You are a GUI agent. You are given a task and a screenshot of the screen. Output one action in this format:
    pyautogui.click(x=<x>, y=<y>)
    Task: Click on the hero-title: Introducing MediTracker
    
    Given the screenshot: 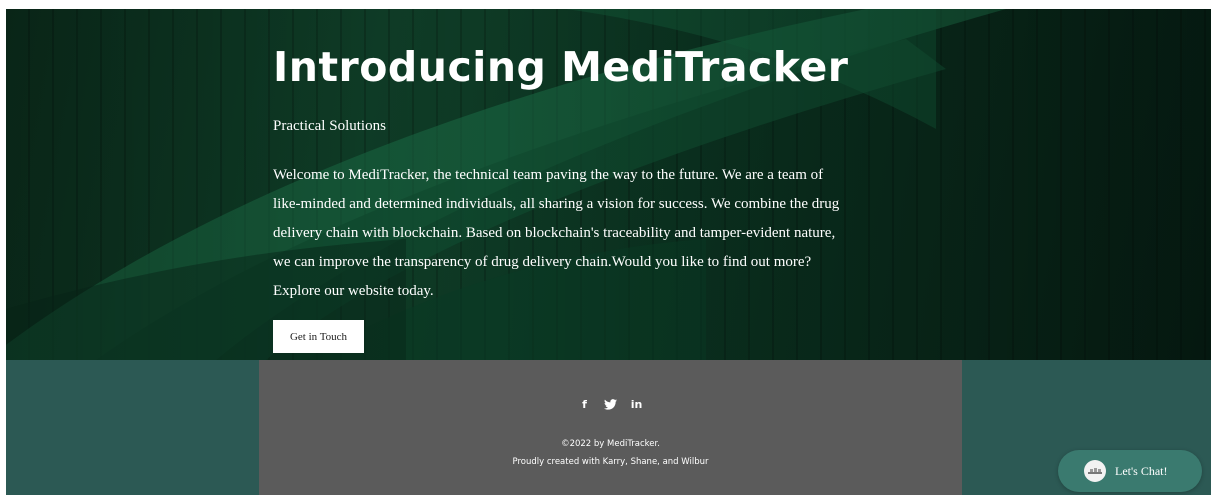 What is the action you would take?
    pyautogui.click(x=561, y=67)
    